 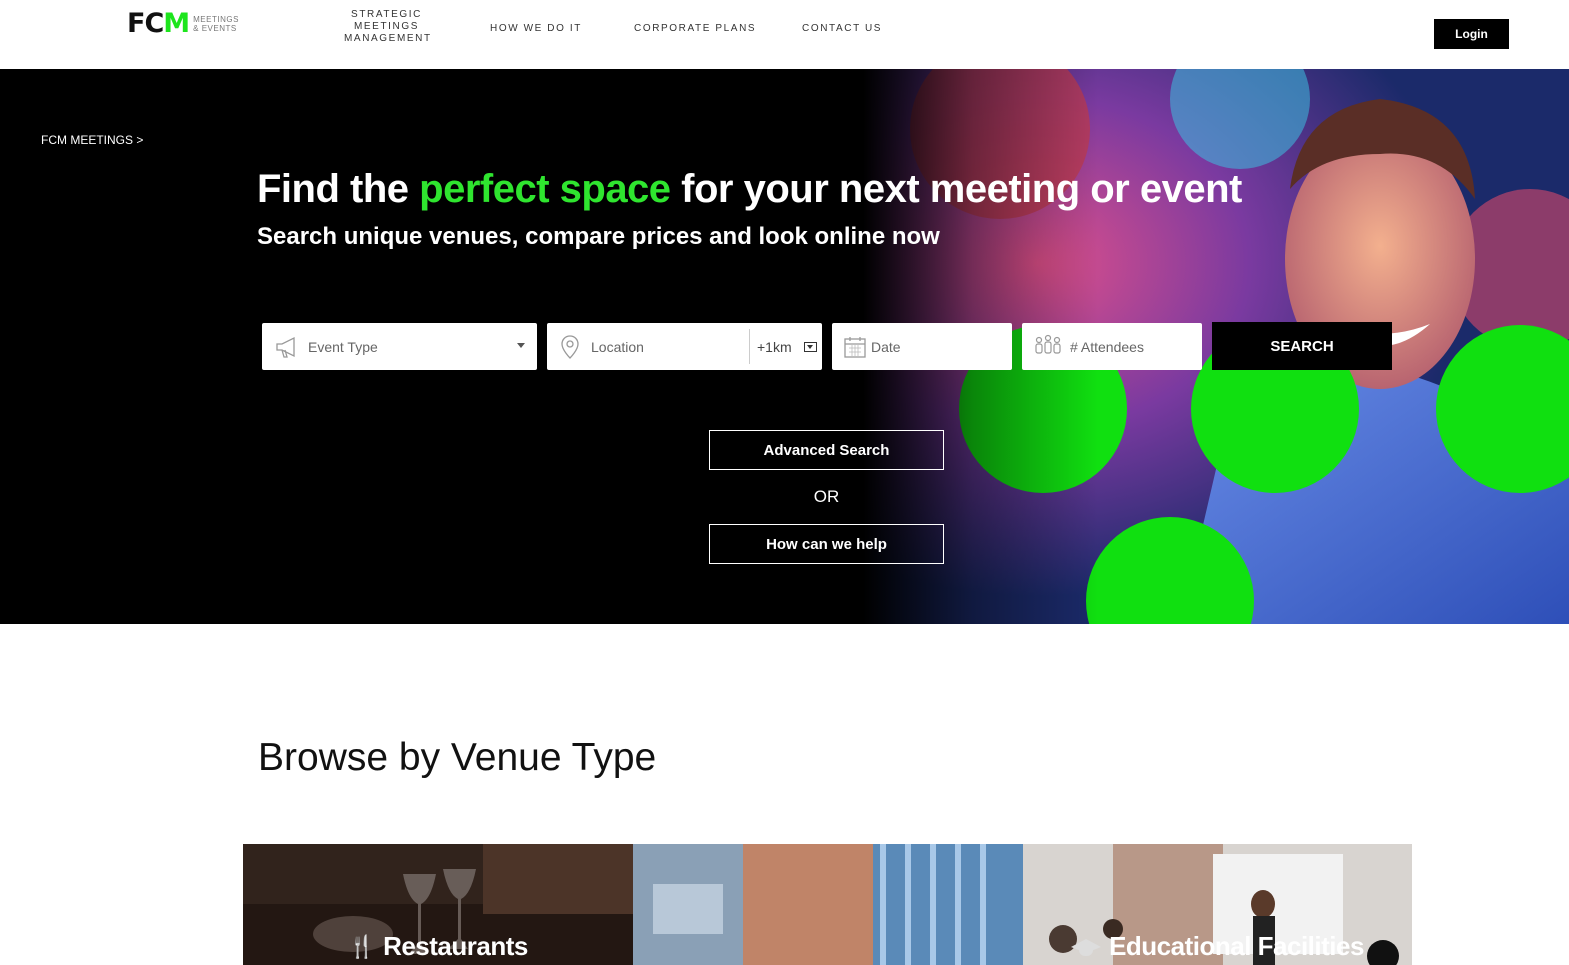 What do you see at coordinates (285, 347) in the screenshot?
I see `megaphone-icon` at bounding box center [285, 347].